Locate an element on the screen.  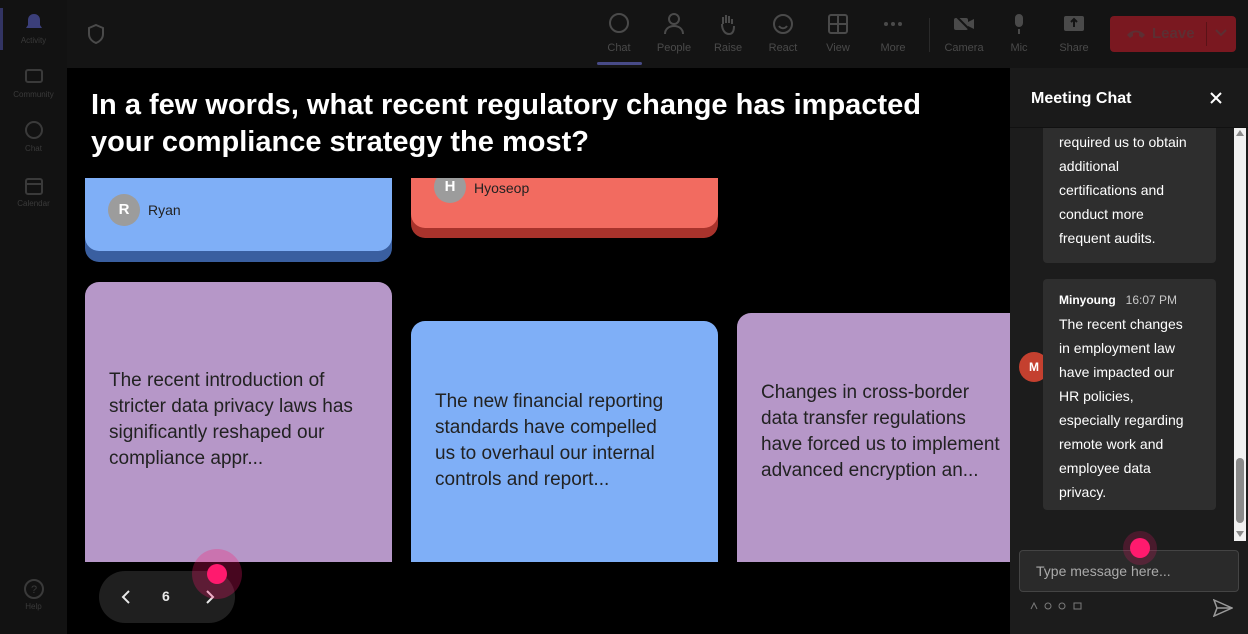
rail-item-chat: Chat is located at coordinates (33, 136).